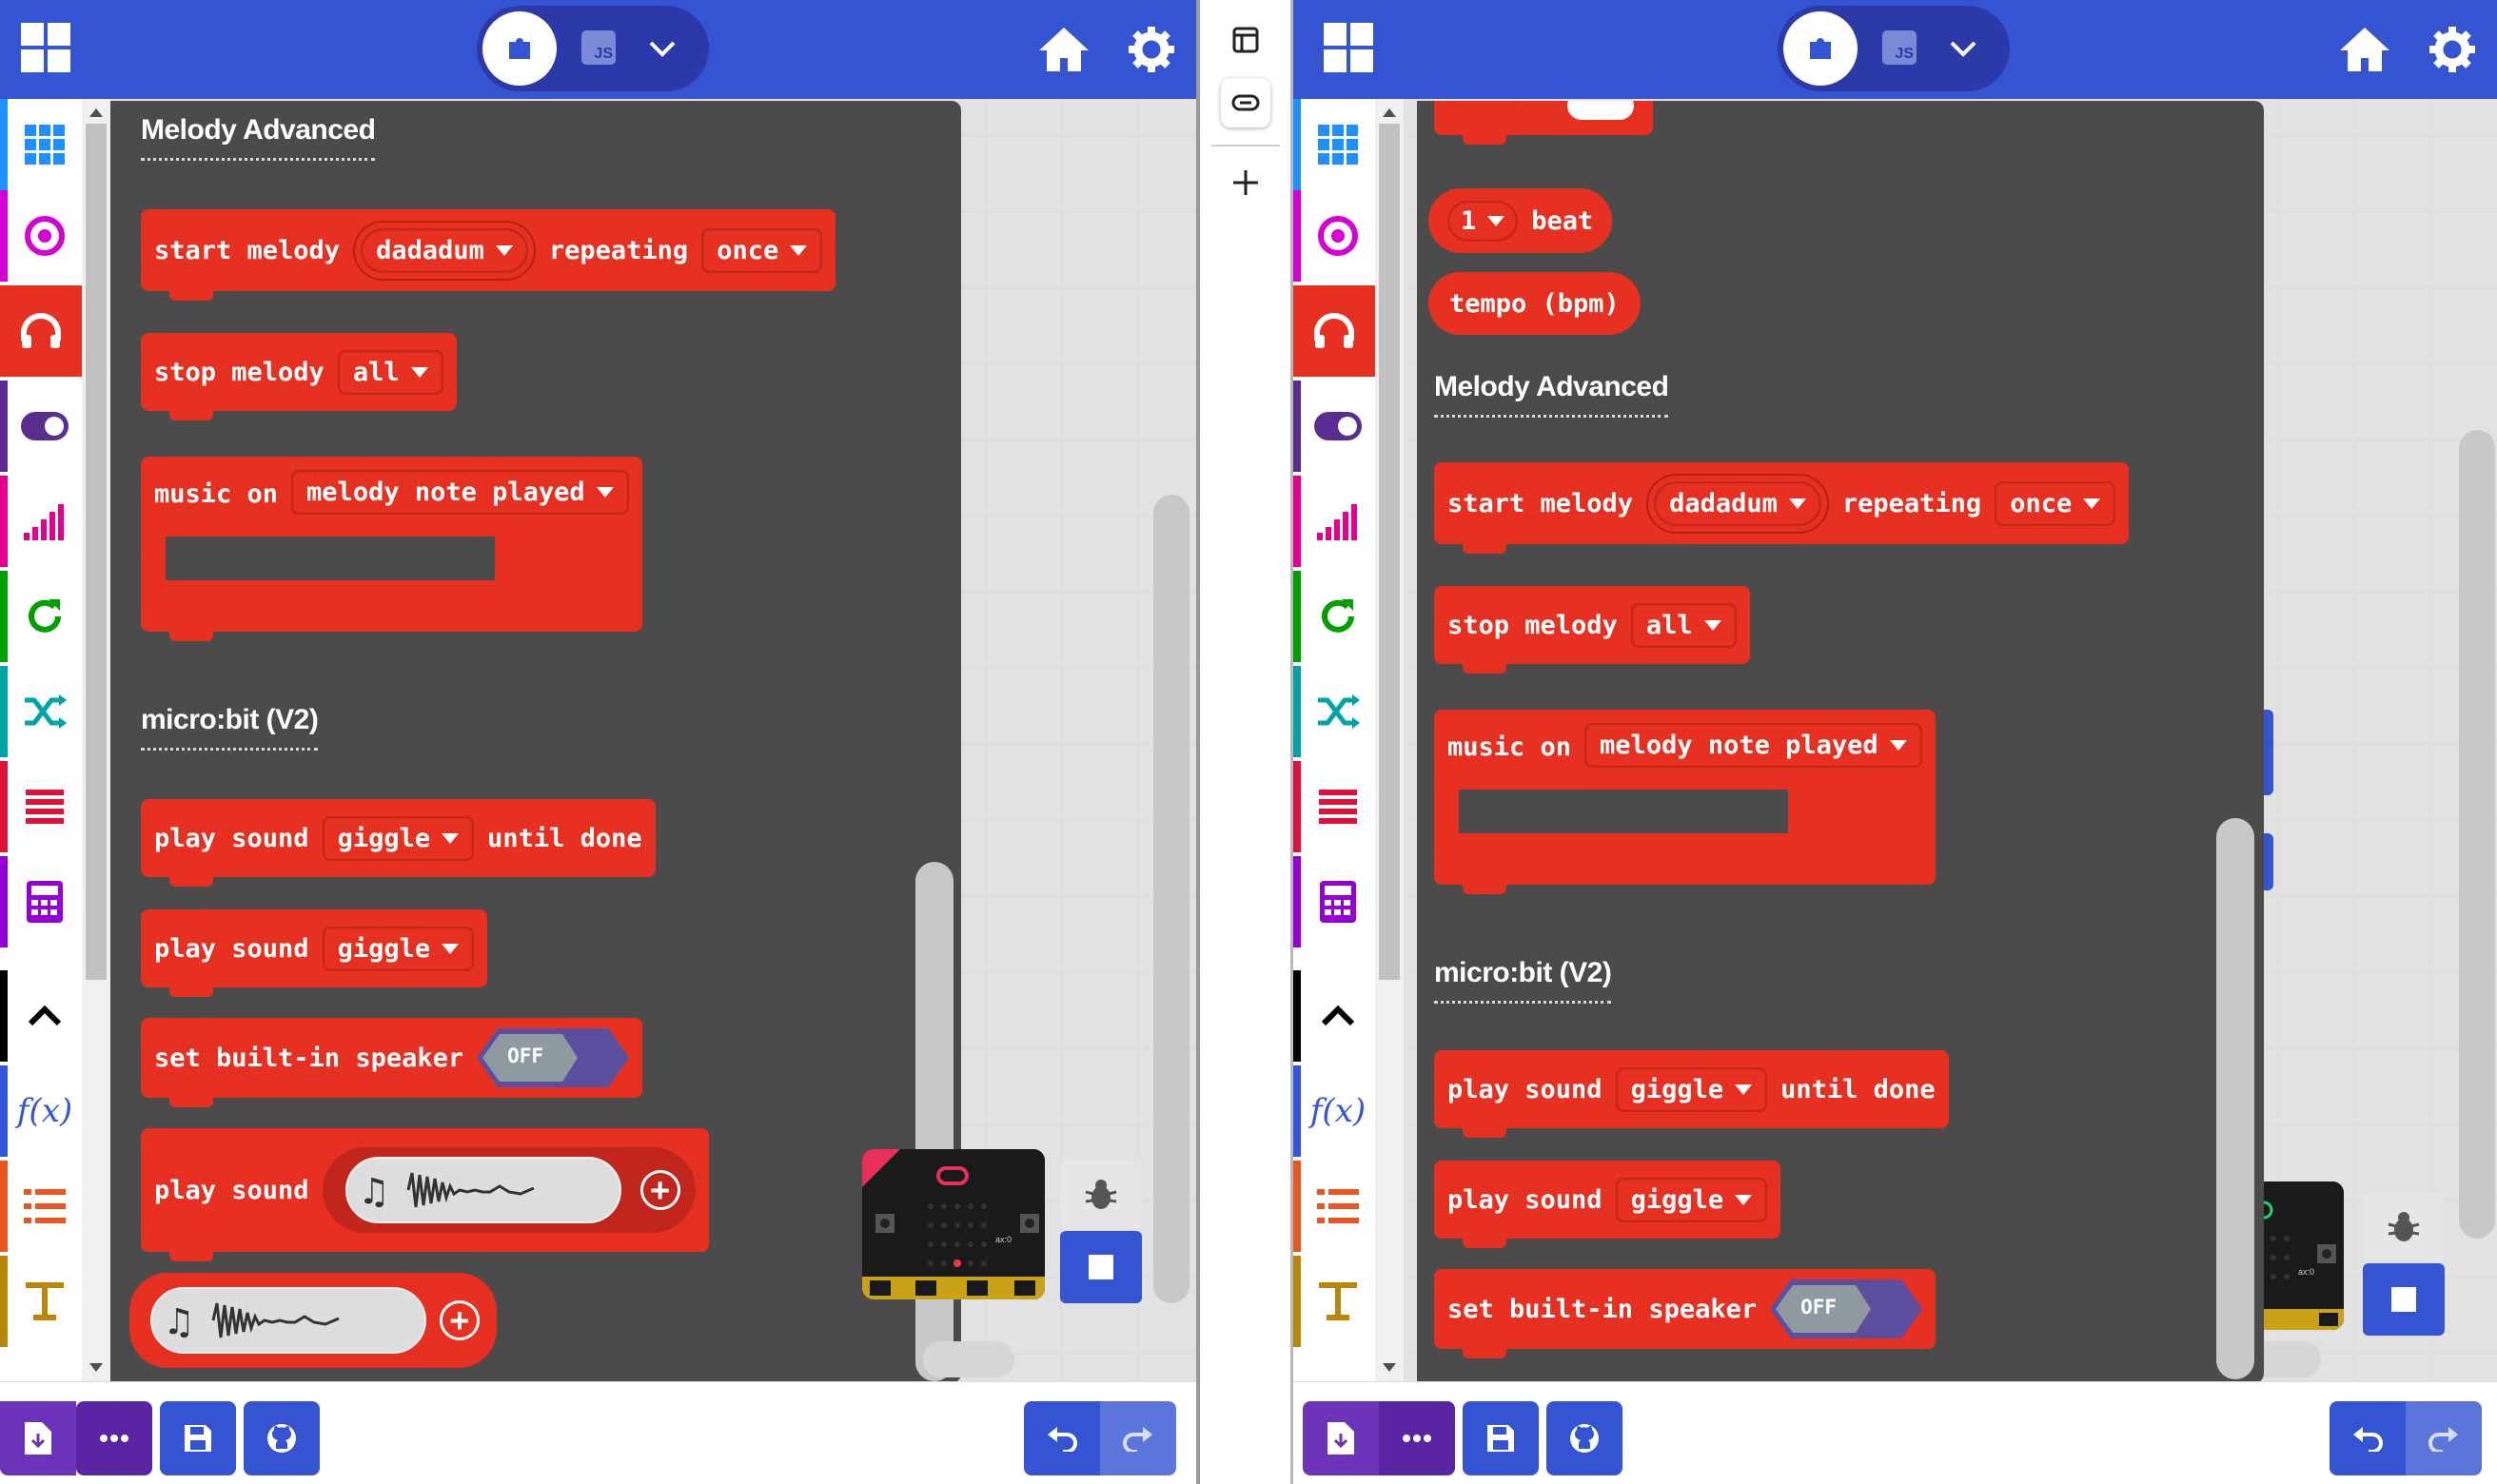  I want to click on category-arrays, so click(41, 1206).